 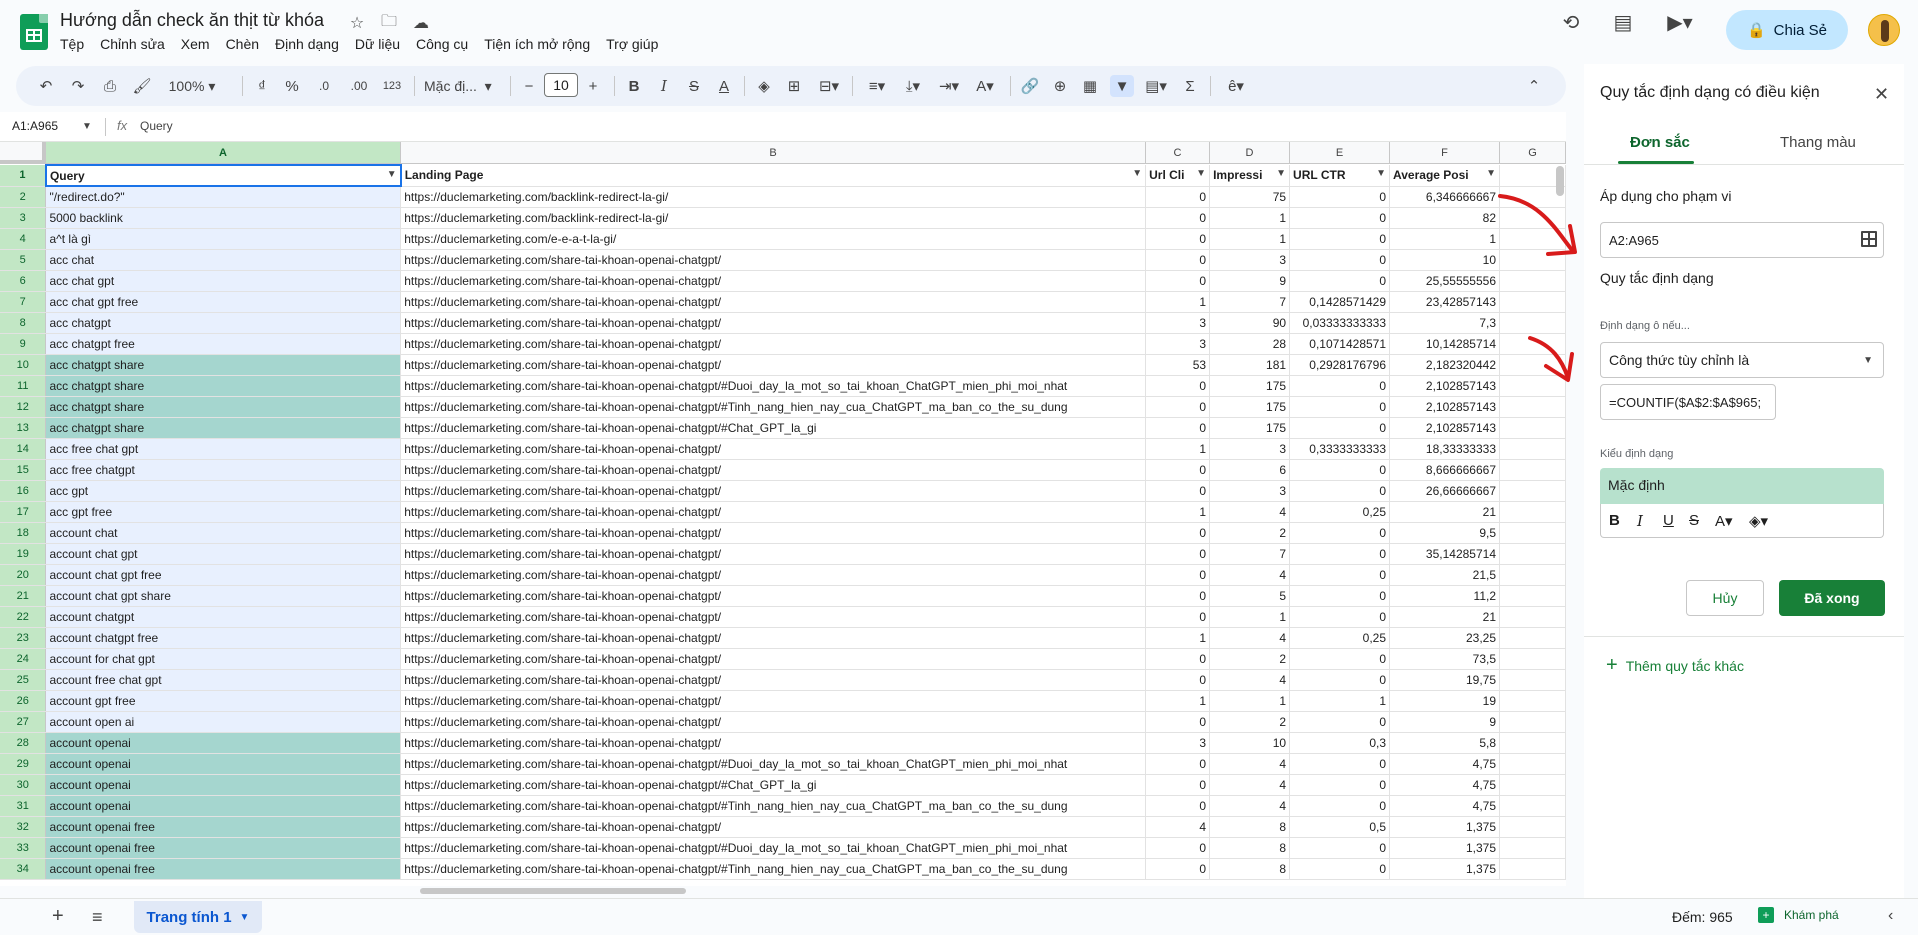 I want to click on average-position-cell: 18,33333333, so click(x=1444, y=449).